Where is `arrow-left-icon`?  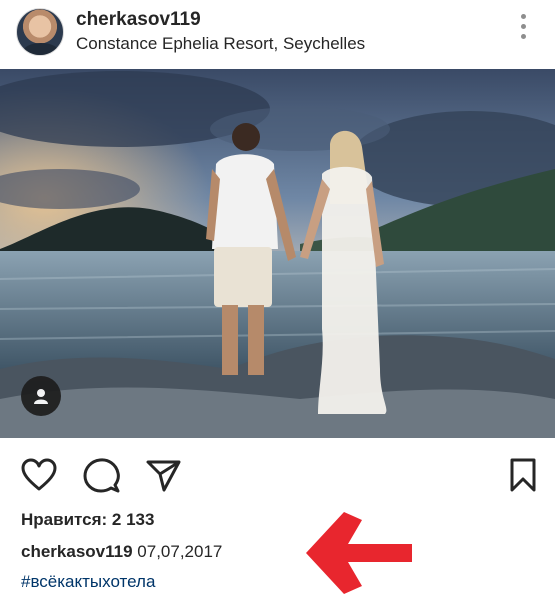
arrow-left-icon is located at coordinates (360, 553).